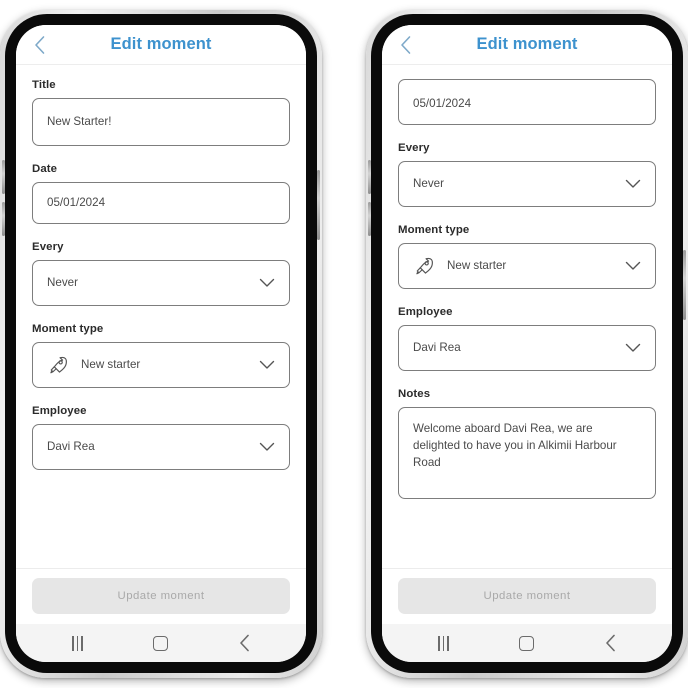 This screenshot has height=688, width=688. I want to click on android-nav-bar-right, so click(527, 643).